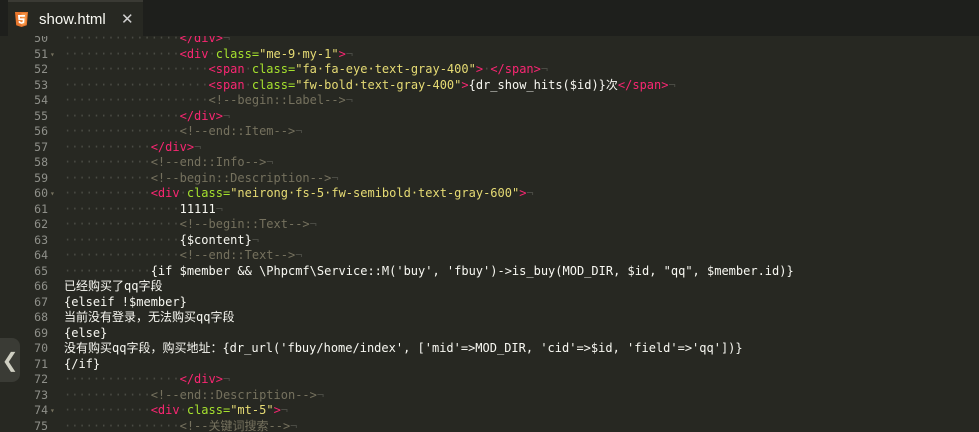 The image size is (979, 432). I want to click on code-text: ············</div>¬, so click(132, 148).